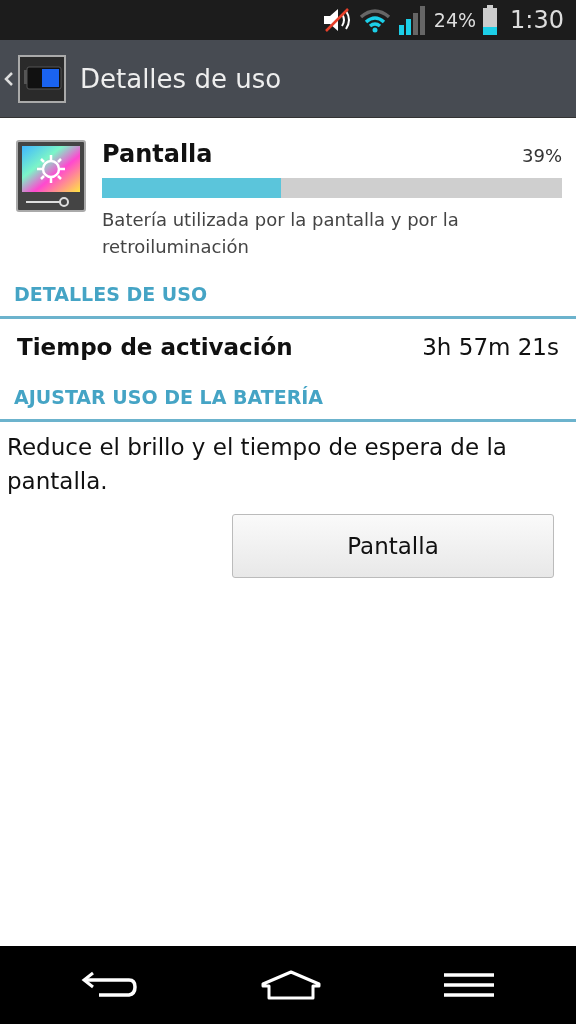 This screenshot has height=1024, width=576. Describe the element at coordinates (42, 78) in the screenshot. I see `battery-app-icon` at that location.